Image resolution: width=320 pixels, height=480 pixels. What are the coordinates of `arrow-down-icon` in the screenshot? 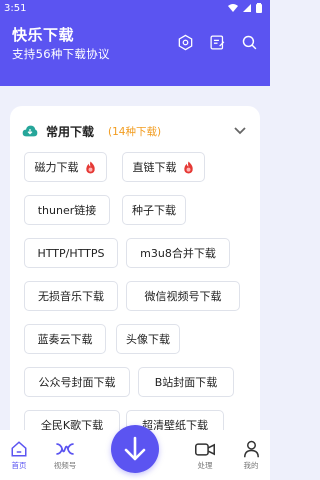 It's located at (135, 448).